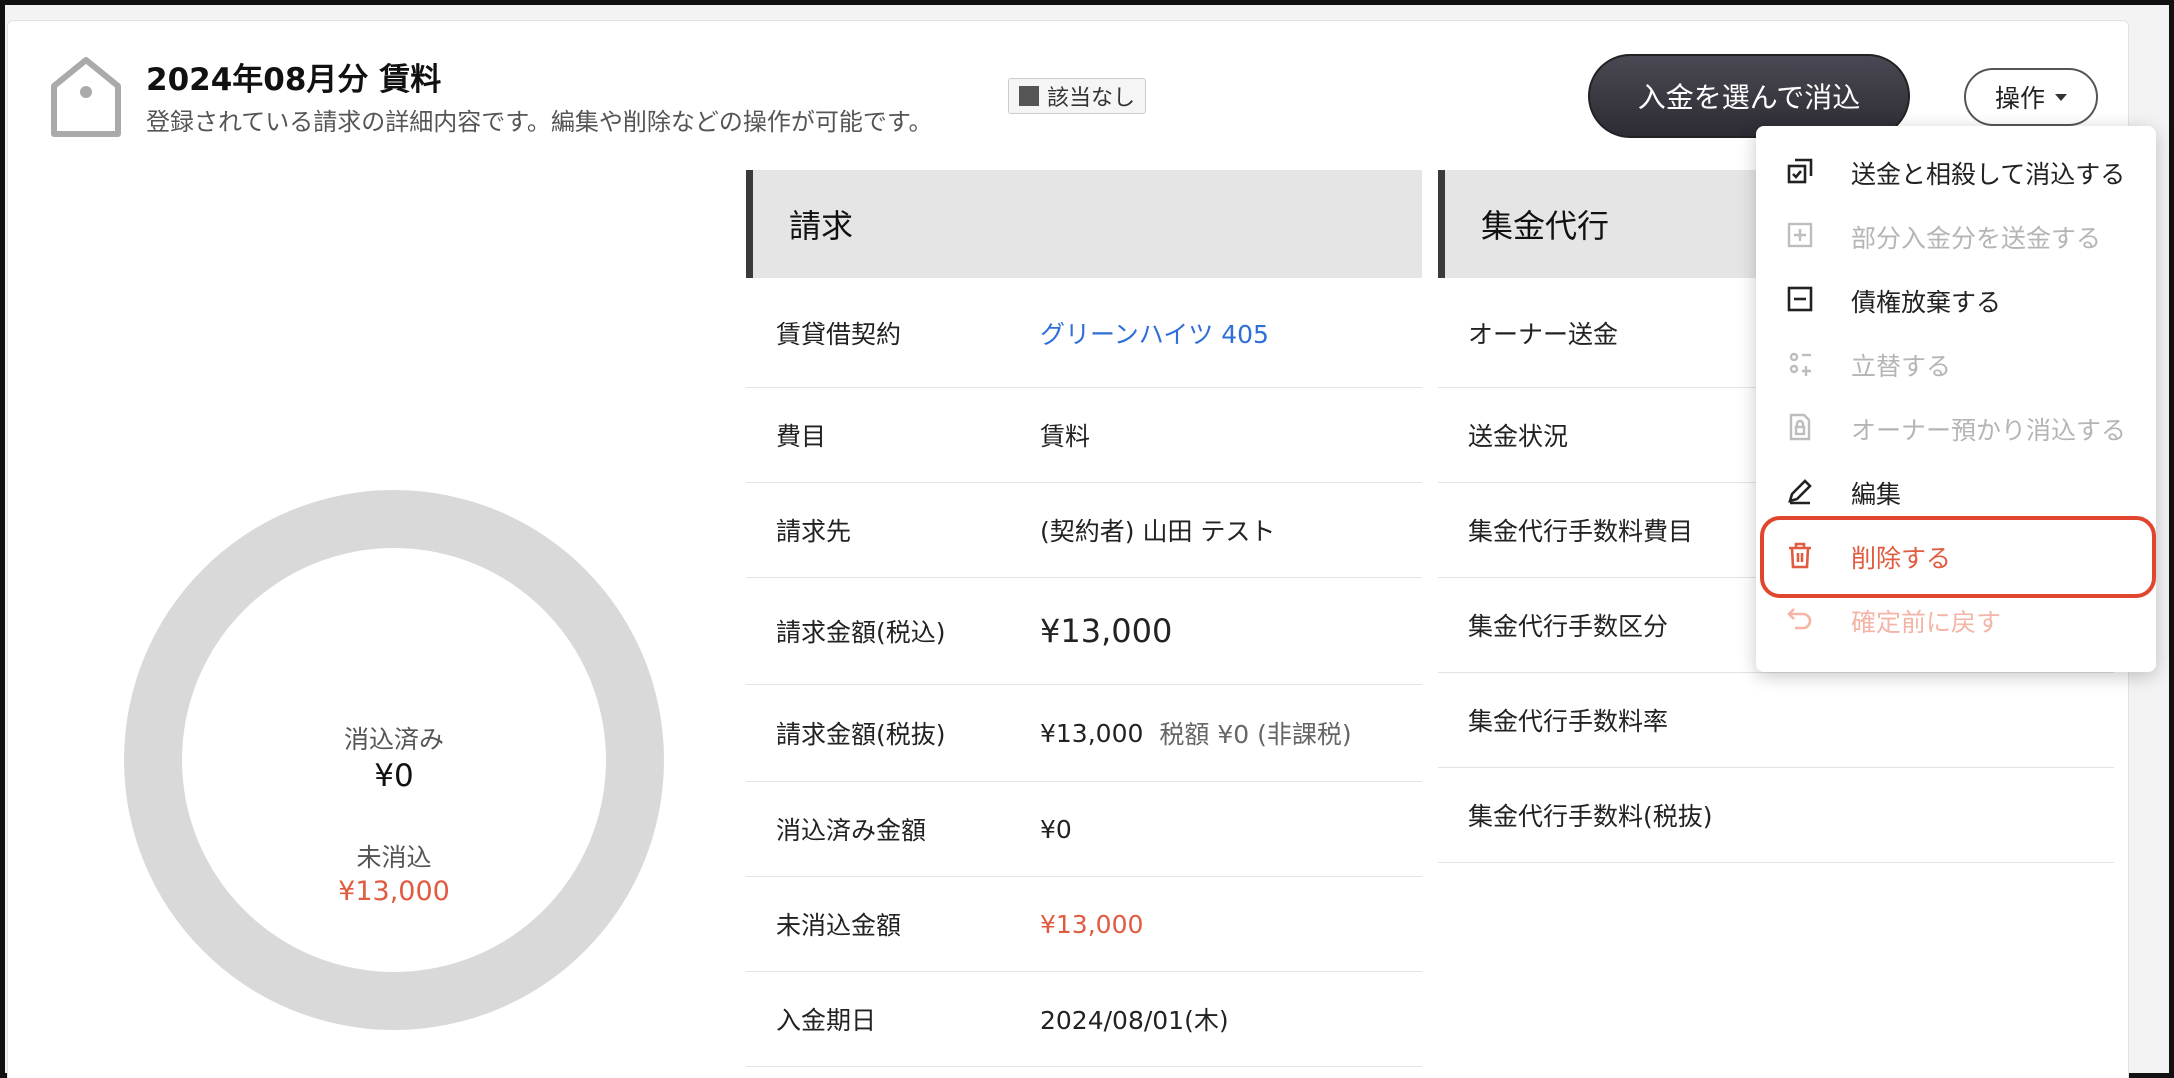 The height and width of the screenshot is (1078, 2174). I want to click on menu-item-send-partial: 部分入金分を送金する, so click(1956, 235).